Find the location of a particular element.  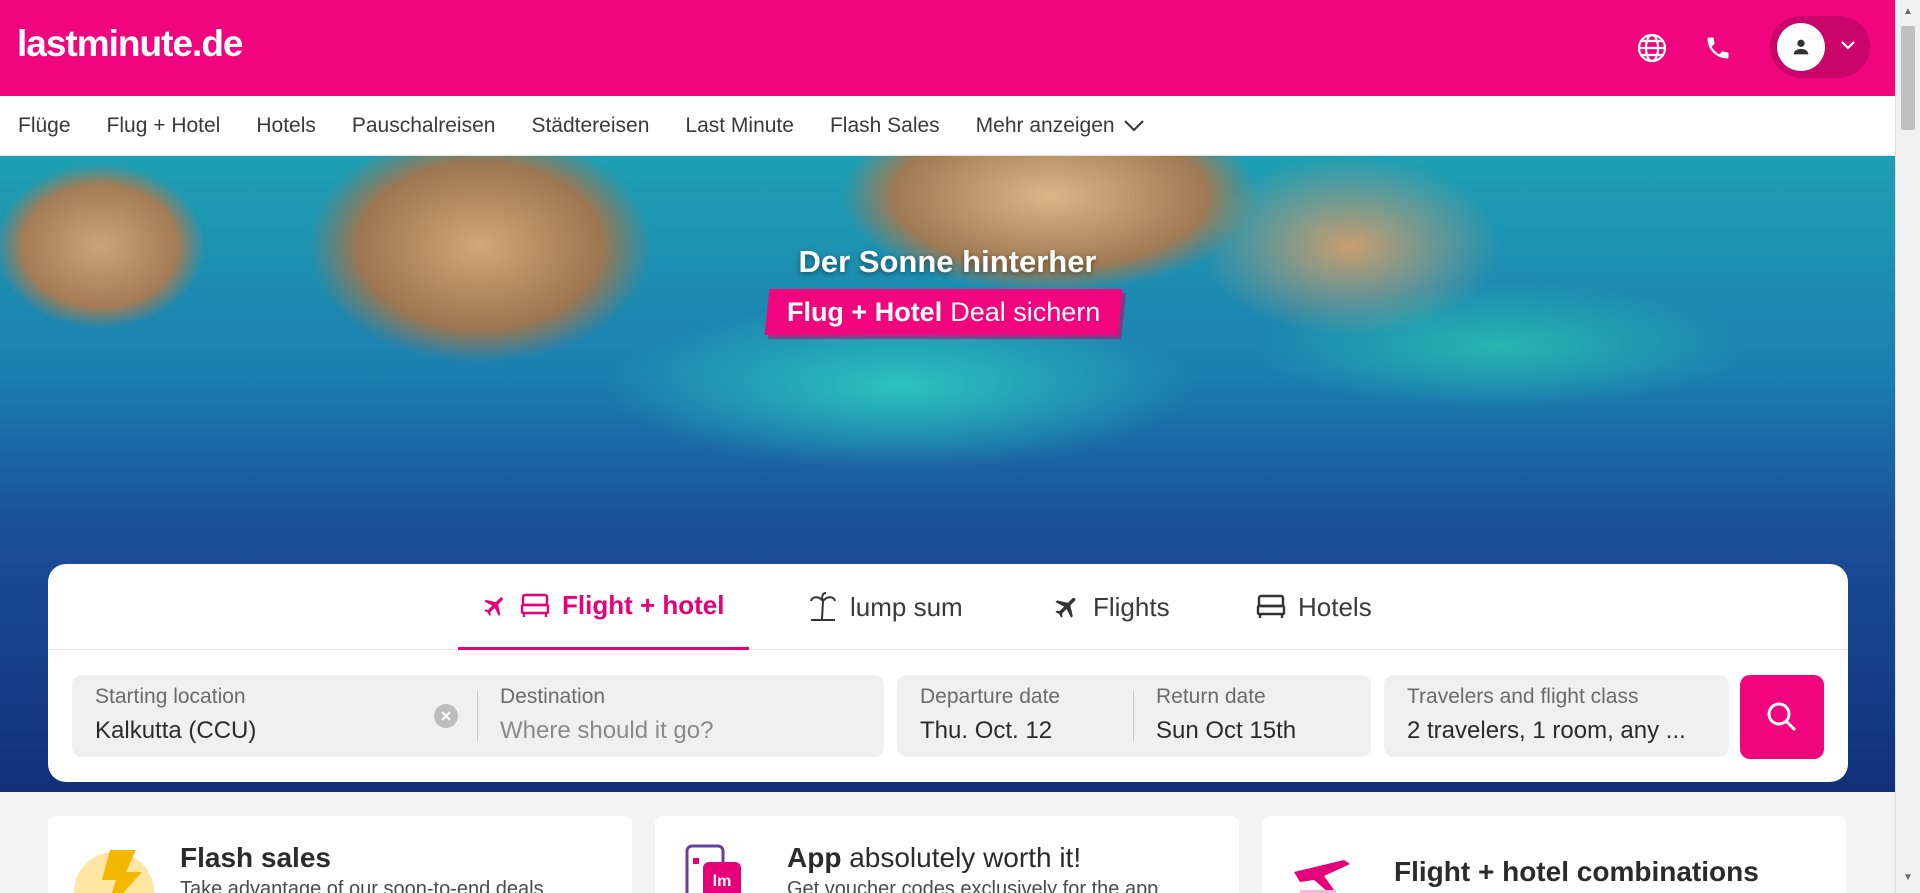

svg-text: lm is located at coordinates (722, 881).